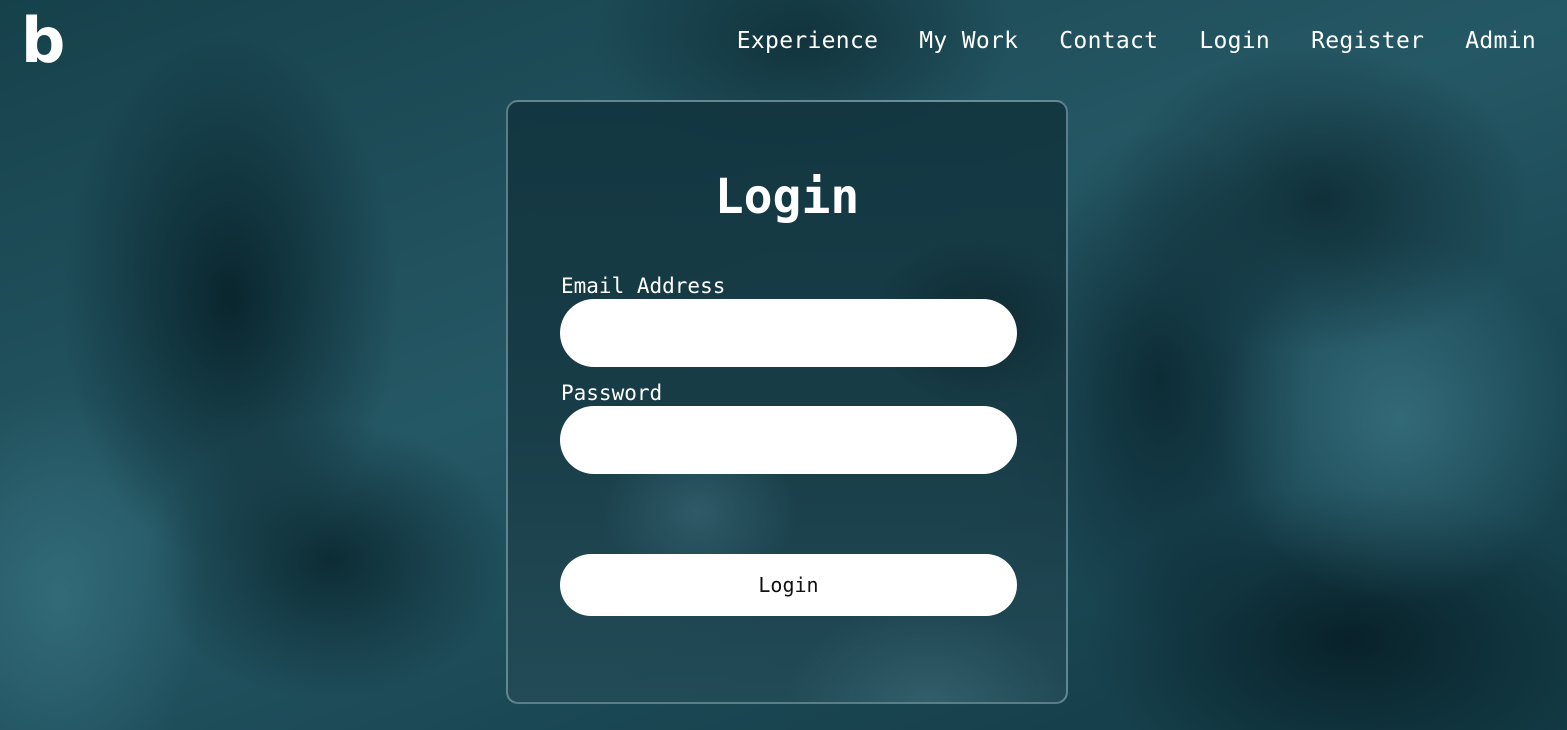 The height and width of the screenshot is (730, 1567). I want to click on nav-item-my-work: My Work, so click(968, 41).